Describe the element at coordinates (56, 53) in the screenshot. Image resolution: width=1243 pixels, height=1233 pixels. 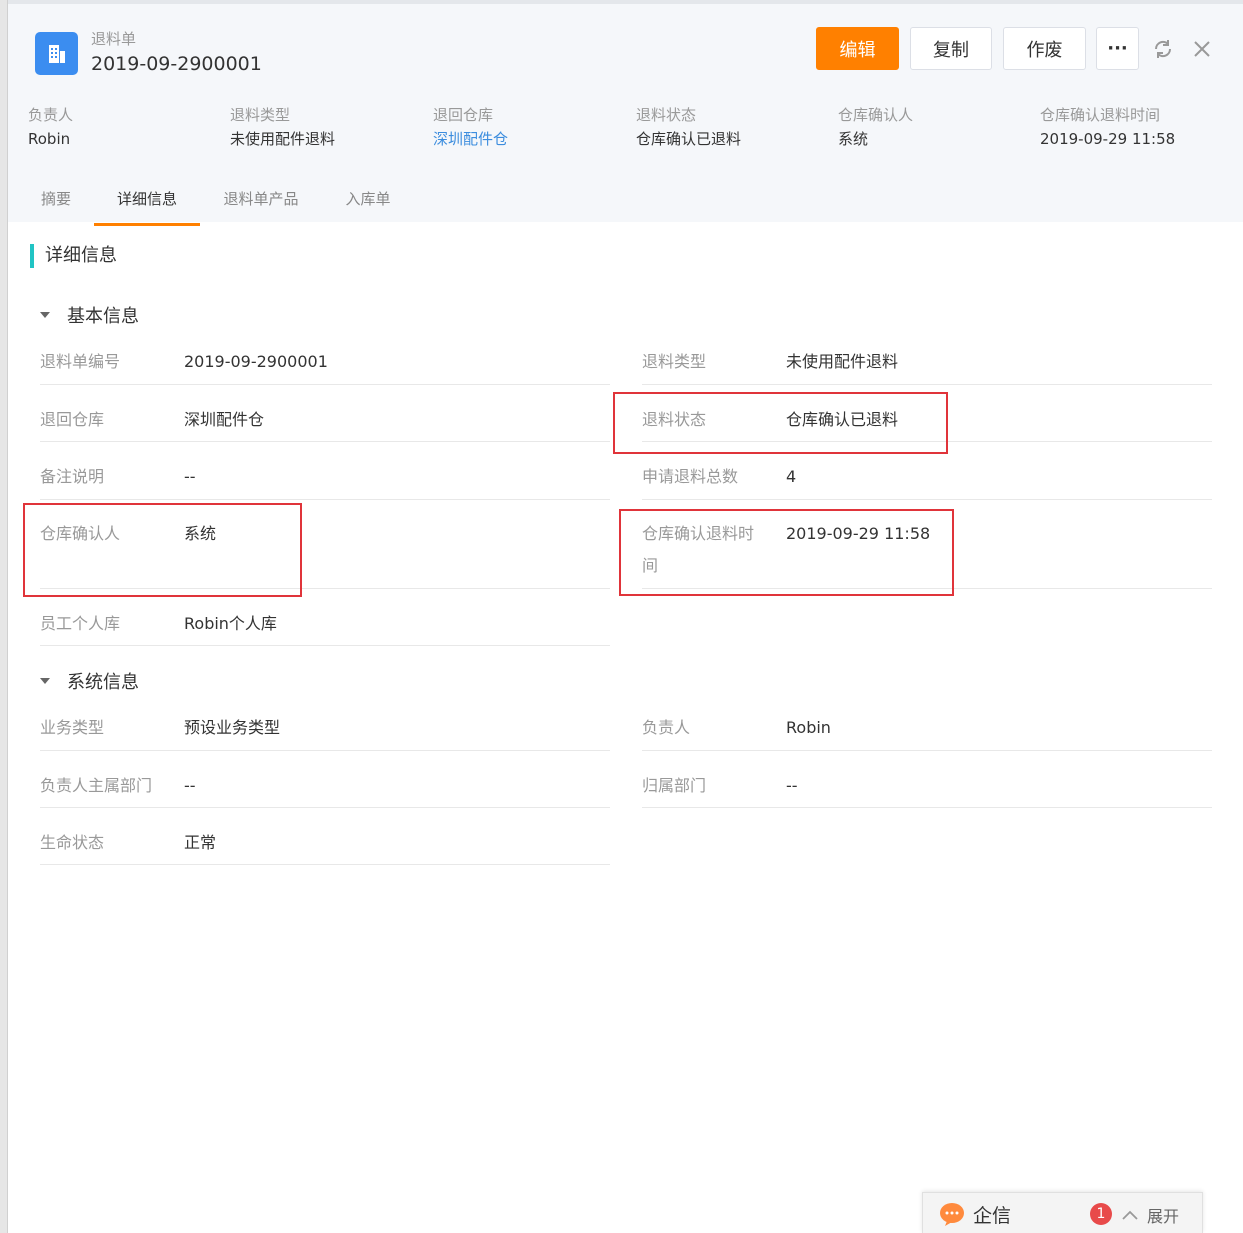
I see `building-icon` at that location.